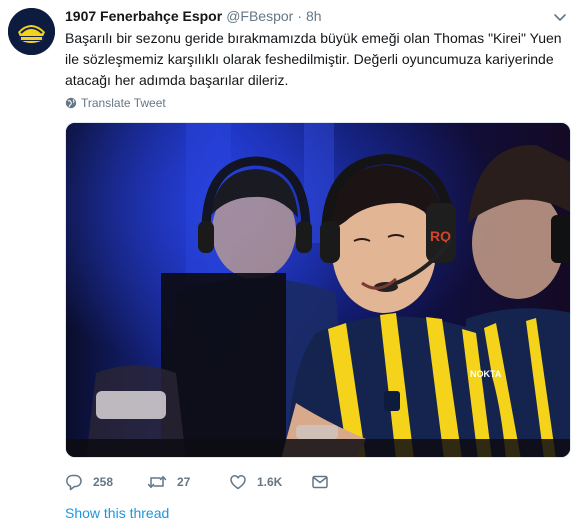 This screenshot has width=578, height=526. I want to click on tweet-text-line: atacağı her adımda başarılar dileriz., so click(177, 80).